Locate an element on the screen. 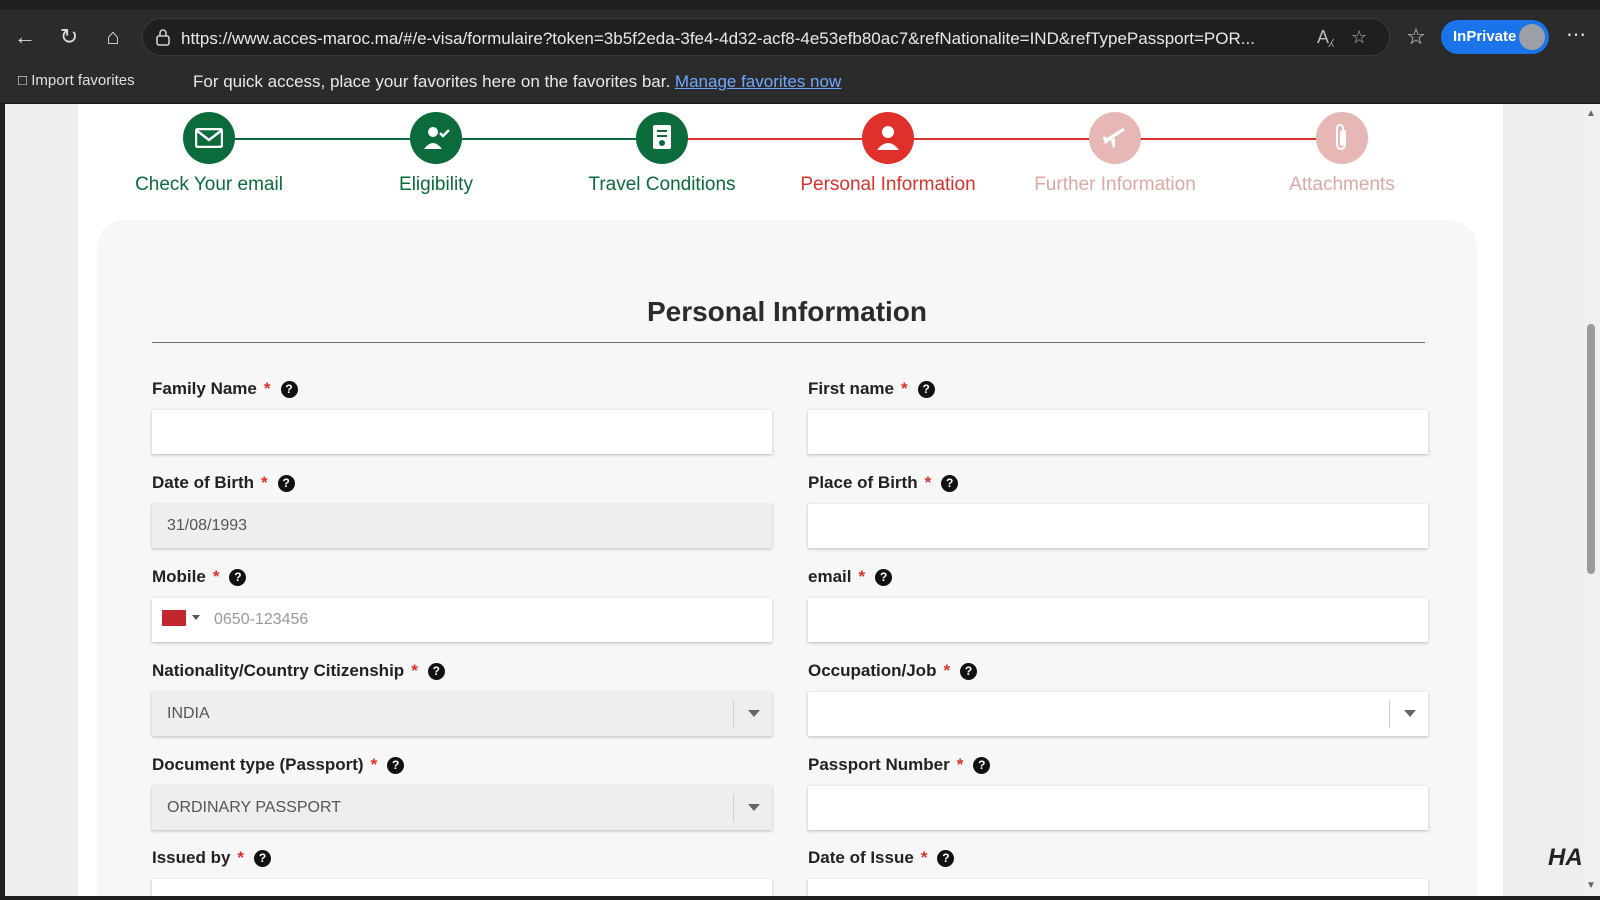 The image size is (1600, 900). email-label: email is located at coordinates (830, 576).